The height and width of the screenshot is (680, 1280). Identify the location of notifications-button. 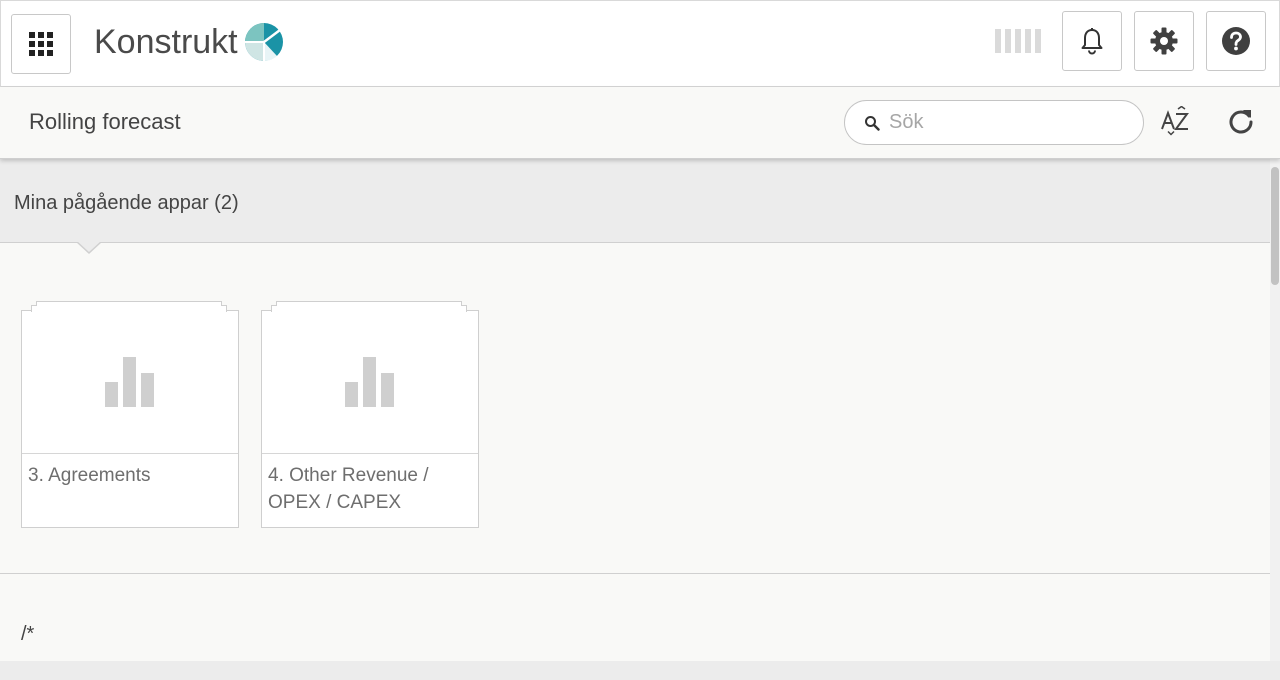
(1092, 41).